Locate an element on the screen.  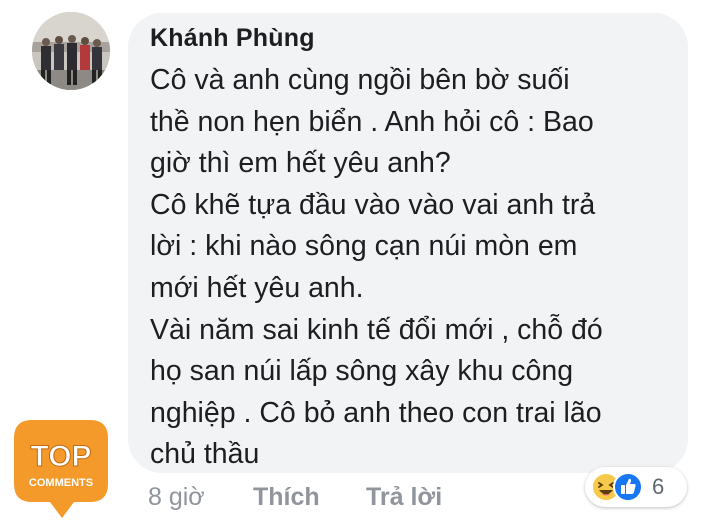
reactions-summary: 6 is located at coordinates (636, 487).